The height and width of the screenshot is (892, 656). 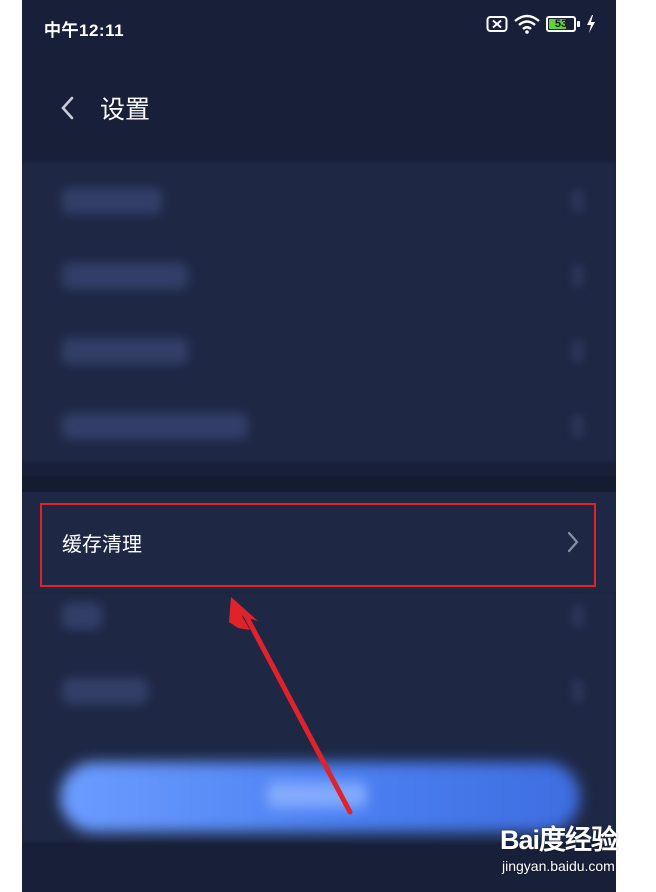 What do you see at coordinates (319, 484) in the screenshot?
I see `section-divider` at bounding box center [319, 484].